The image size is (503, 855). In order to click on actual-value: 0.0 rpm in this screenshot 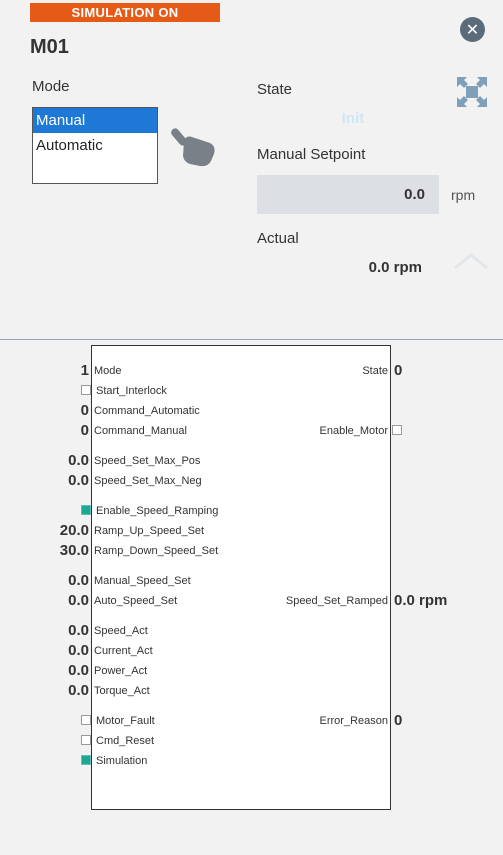, I will do `click(395, 267)`.